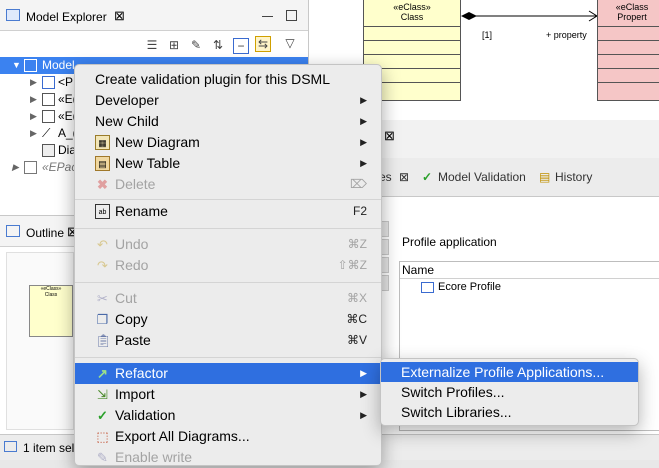 Image resolution: width=659 pixels, height=468 pixels. What do you see at coordinates (135, 394) in the screenshot?
I see `menu-item-label: Import` at bounding box center [135, 394].